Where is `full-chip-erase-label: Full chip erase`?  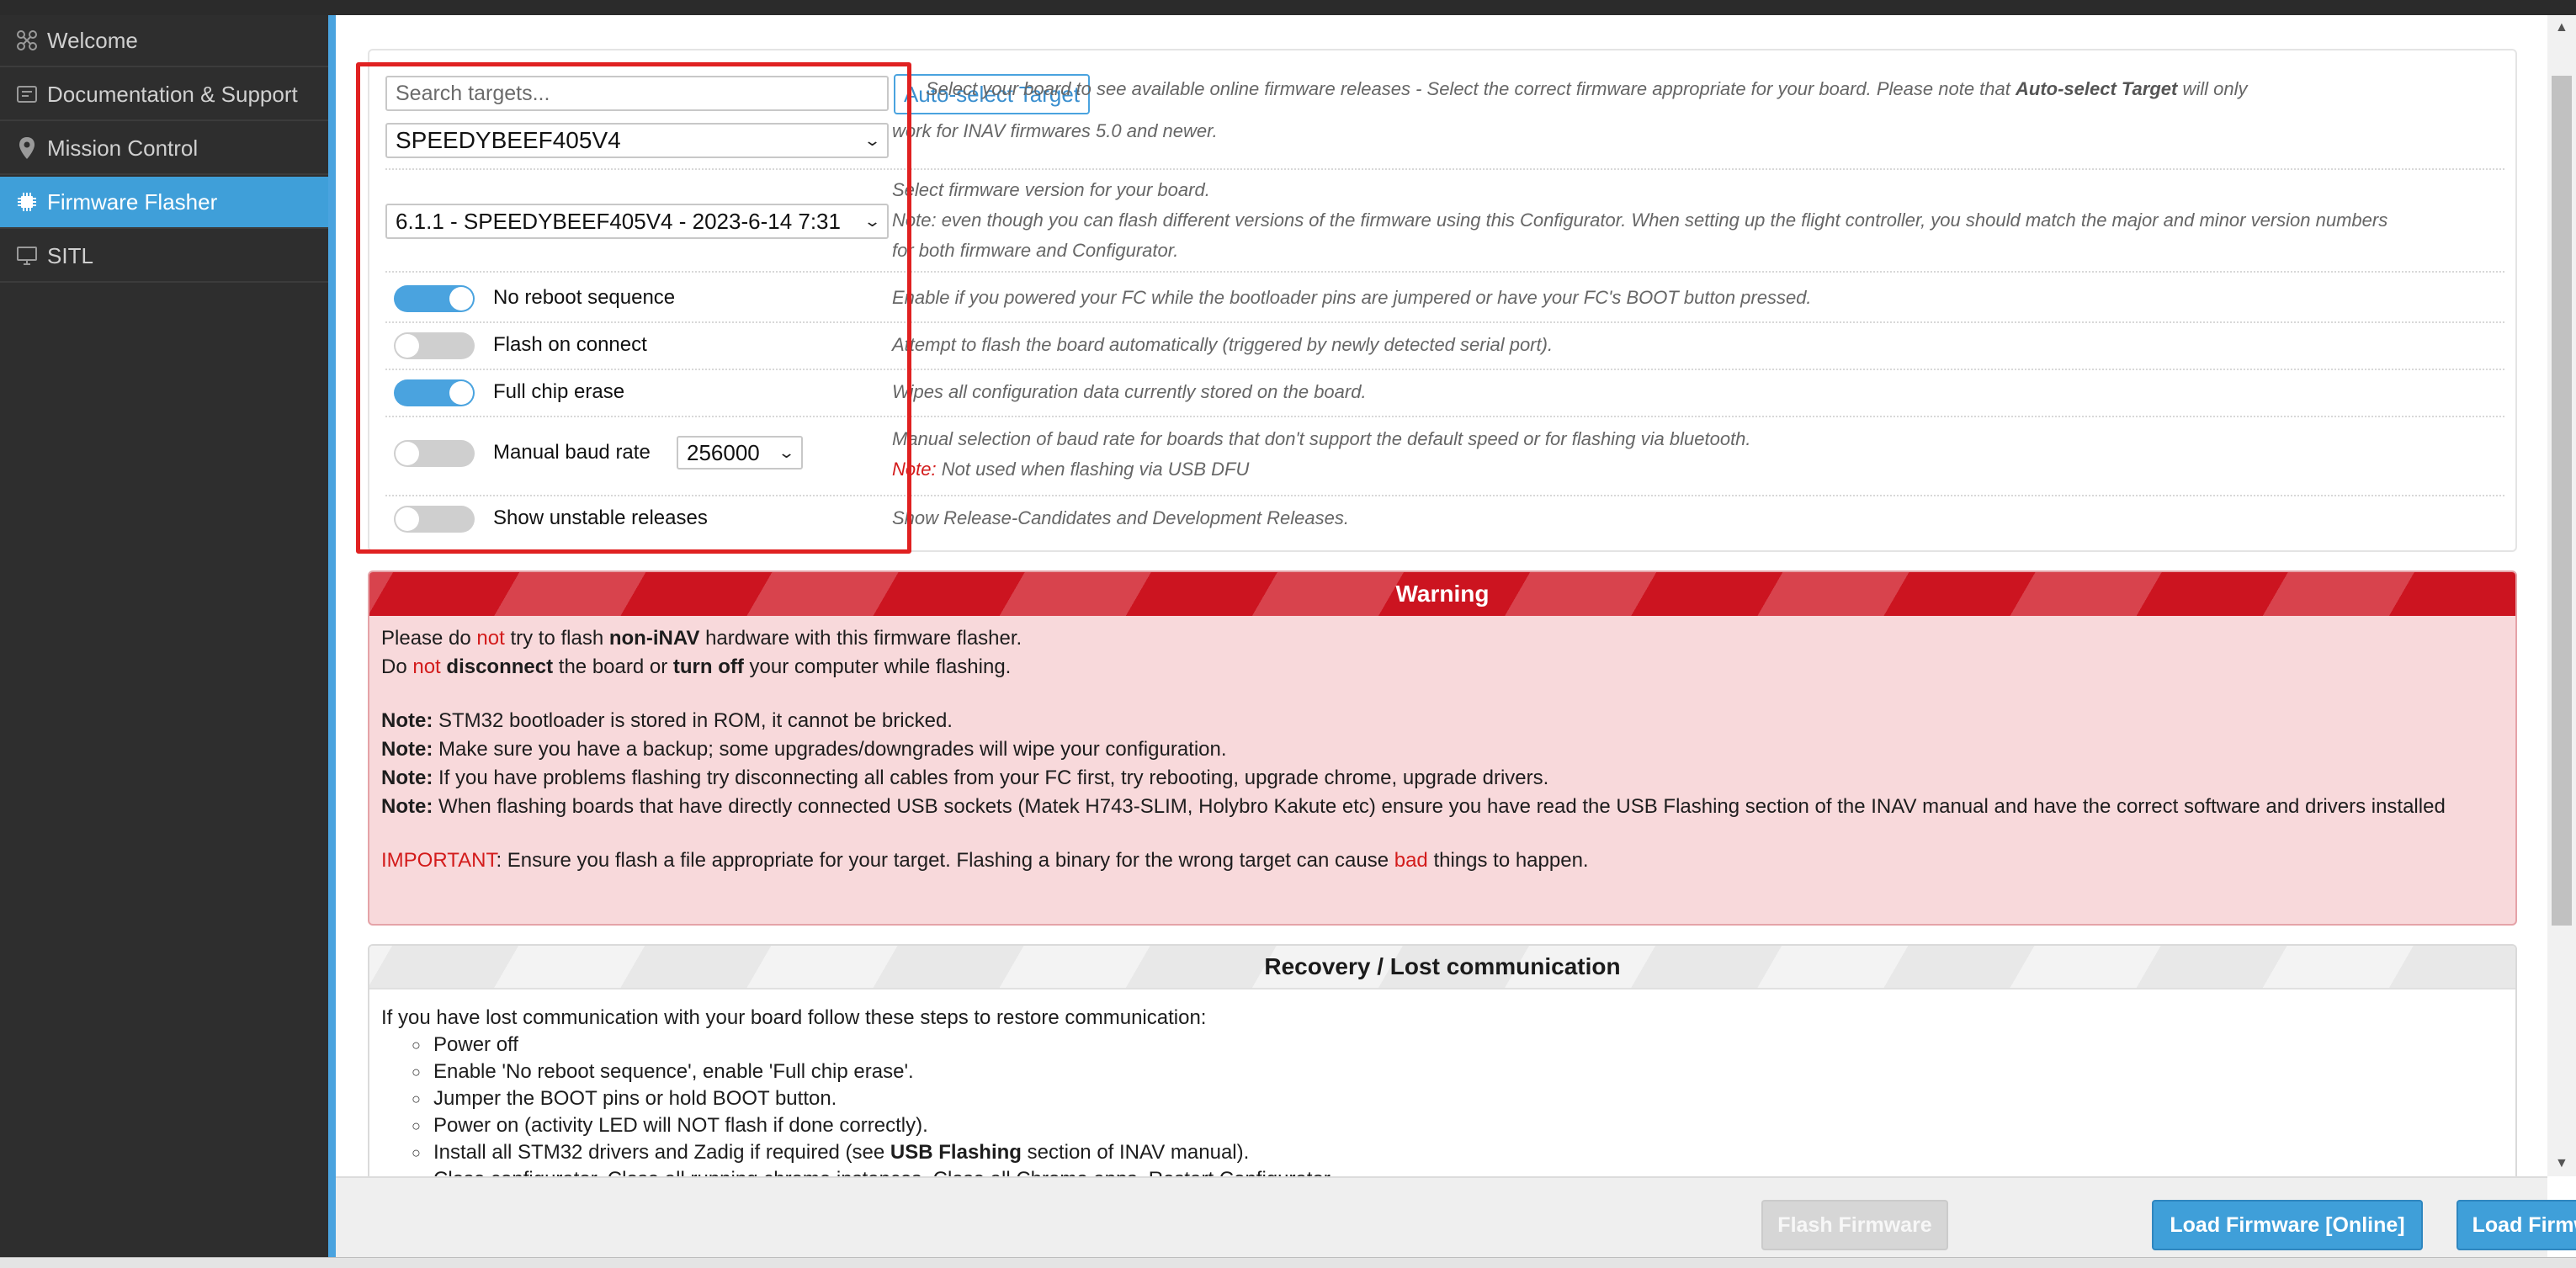
full-chip-erase-label: Full chip erase is located at coordinates (559, 391).